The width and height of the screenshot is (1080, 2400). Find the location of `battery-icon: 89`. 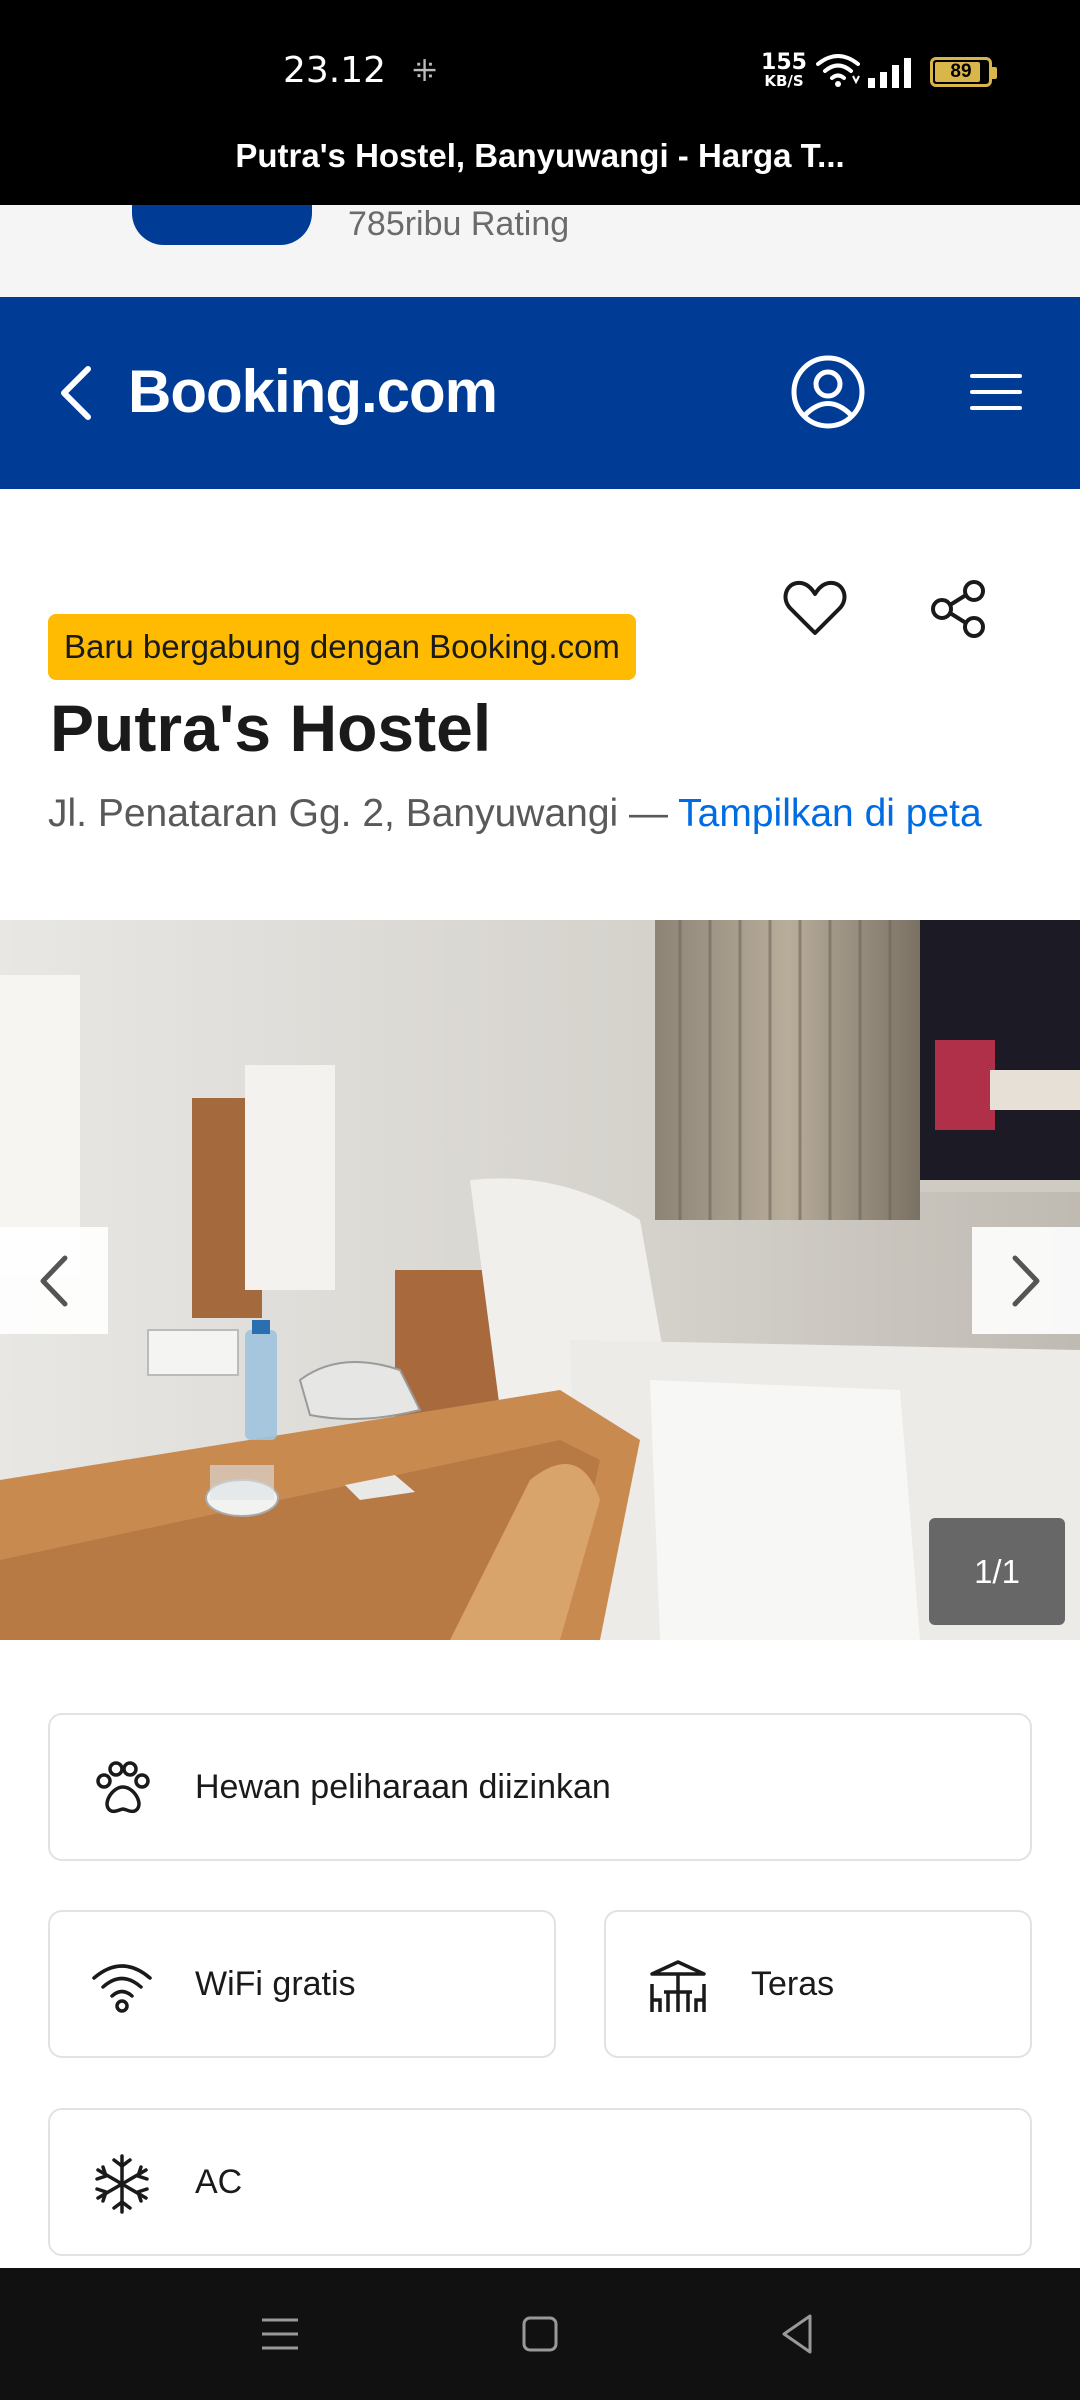

battery-icon: 89 is located at coordinates (963, 72).